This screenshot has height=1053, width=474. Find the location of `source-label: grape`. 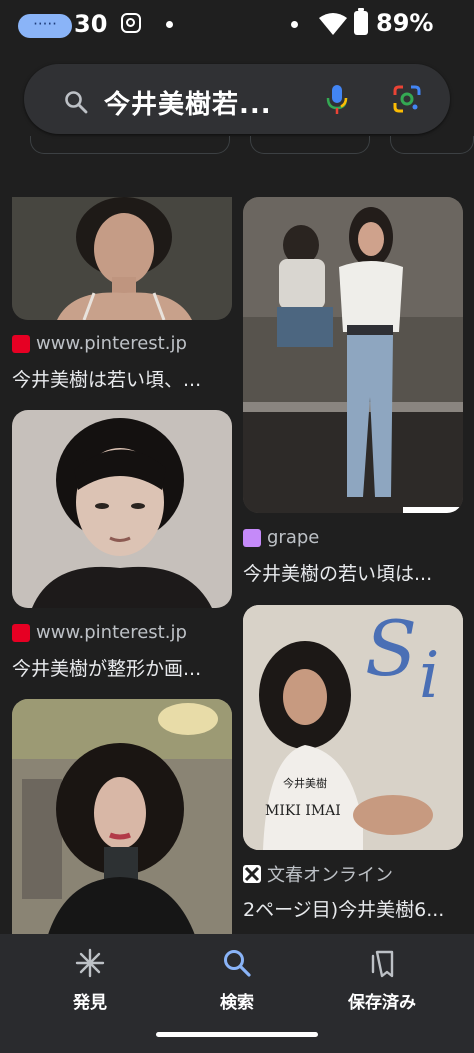

source-label: grape is located at coordinates (293, 537).